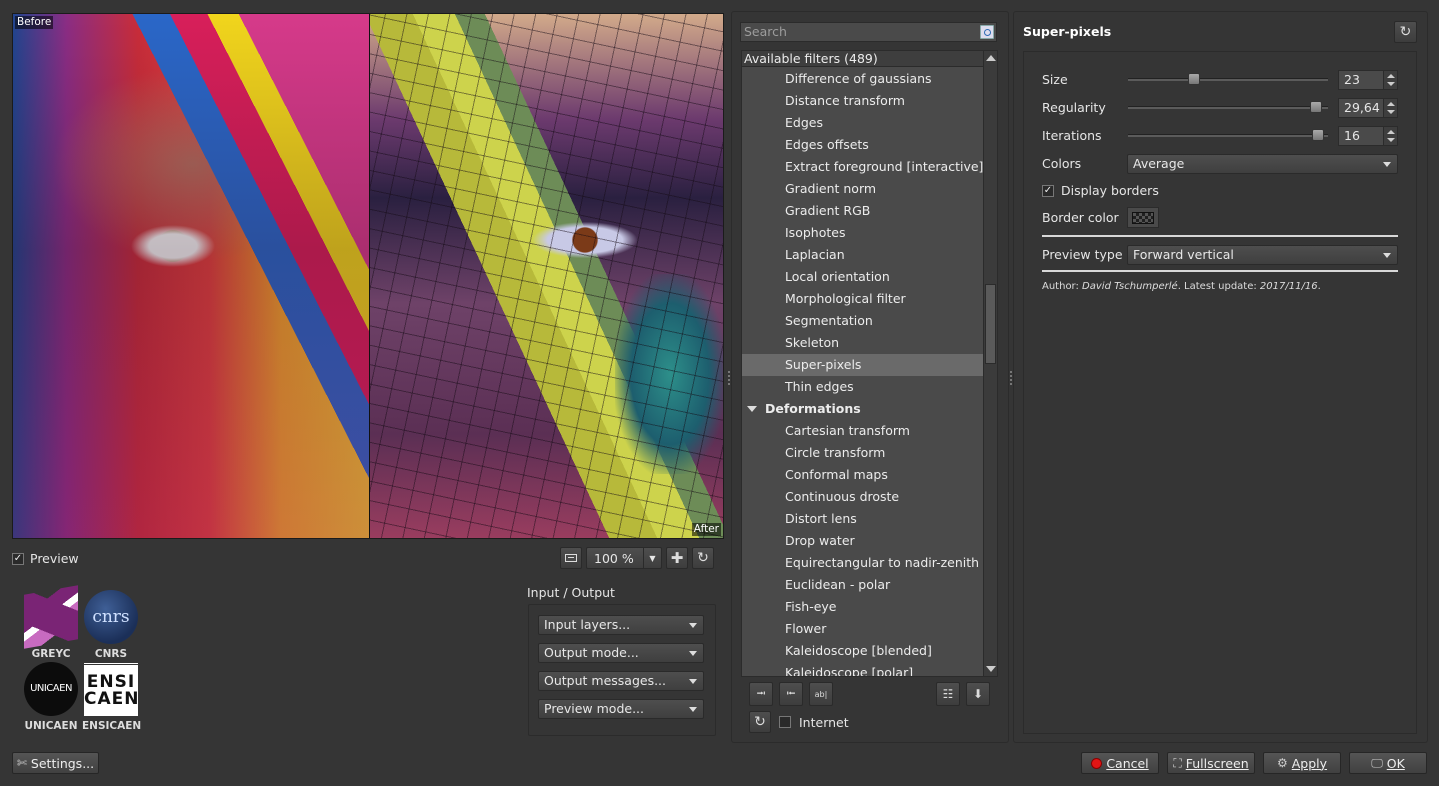  What do you see at coordinates (1368, 136) in the screenshot?
I see `iterations-spinbox: 16` at bounding box center [1368, 136].